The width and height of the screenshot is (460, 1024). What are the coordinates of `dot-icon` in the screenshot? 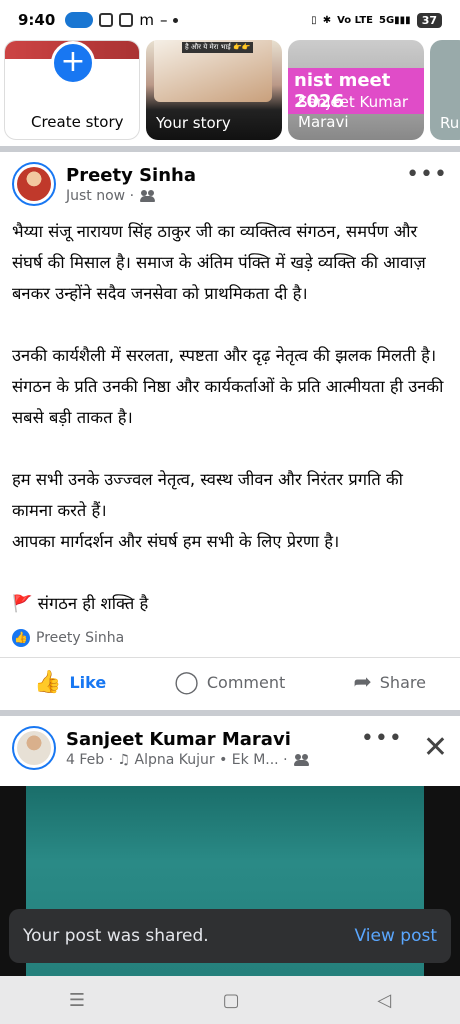 It's located at (176, 20).